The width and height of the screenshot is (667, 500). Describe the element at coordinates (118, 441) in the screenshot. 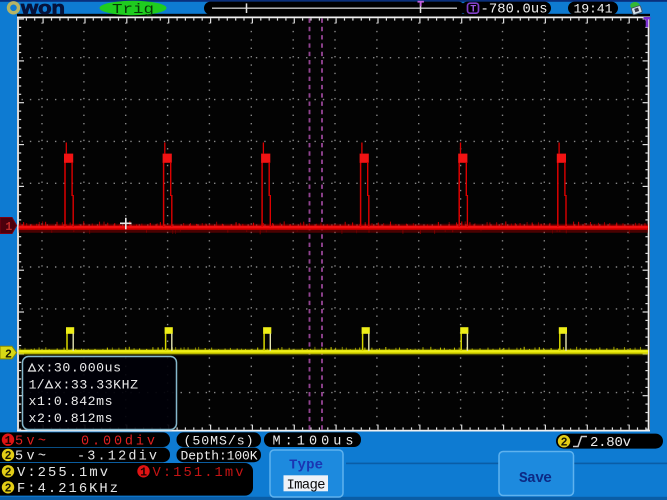

I see `svg-text: 0.00div` at that location.